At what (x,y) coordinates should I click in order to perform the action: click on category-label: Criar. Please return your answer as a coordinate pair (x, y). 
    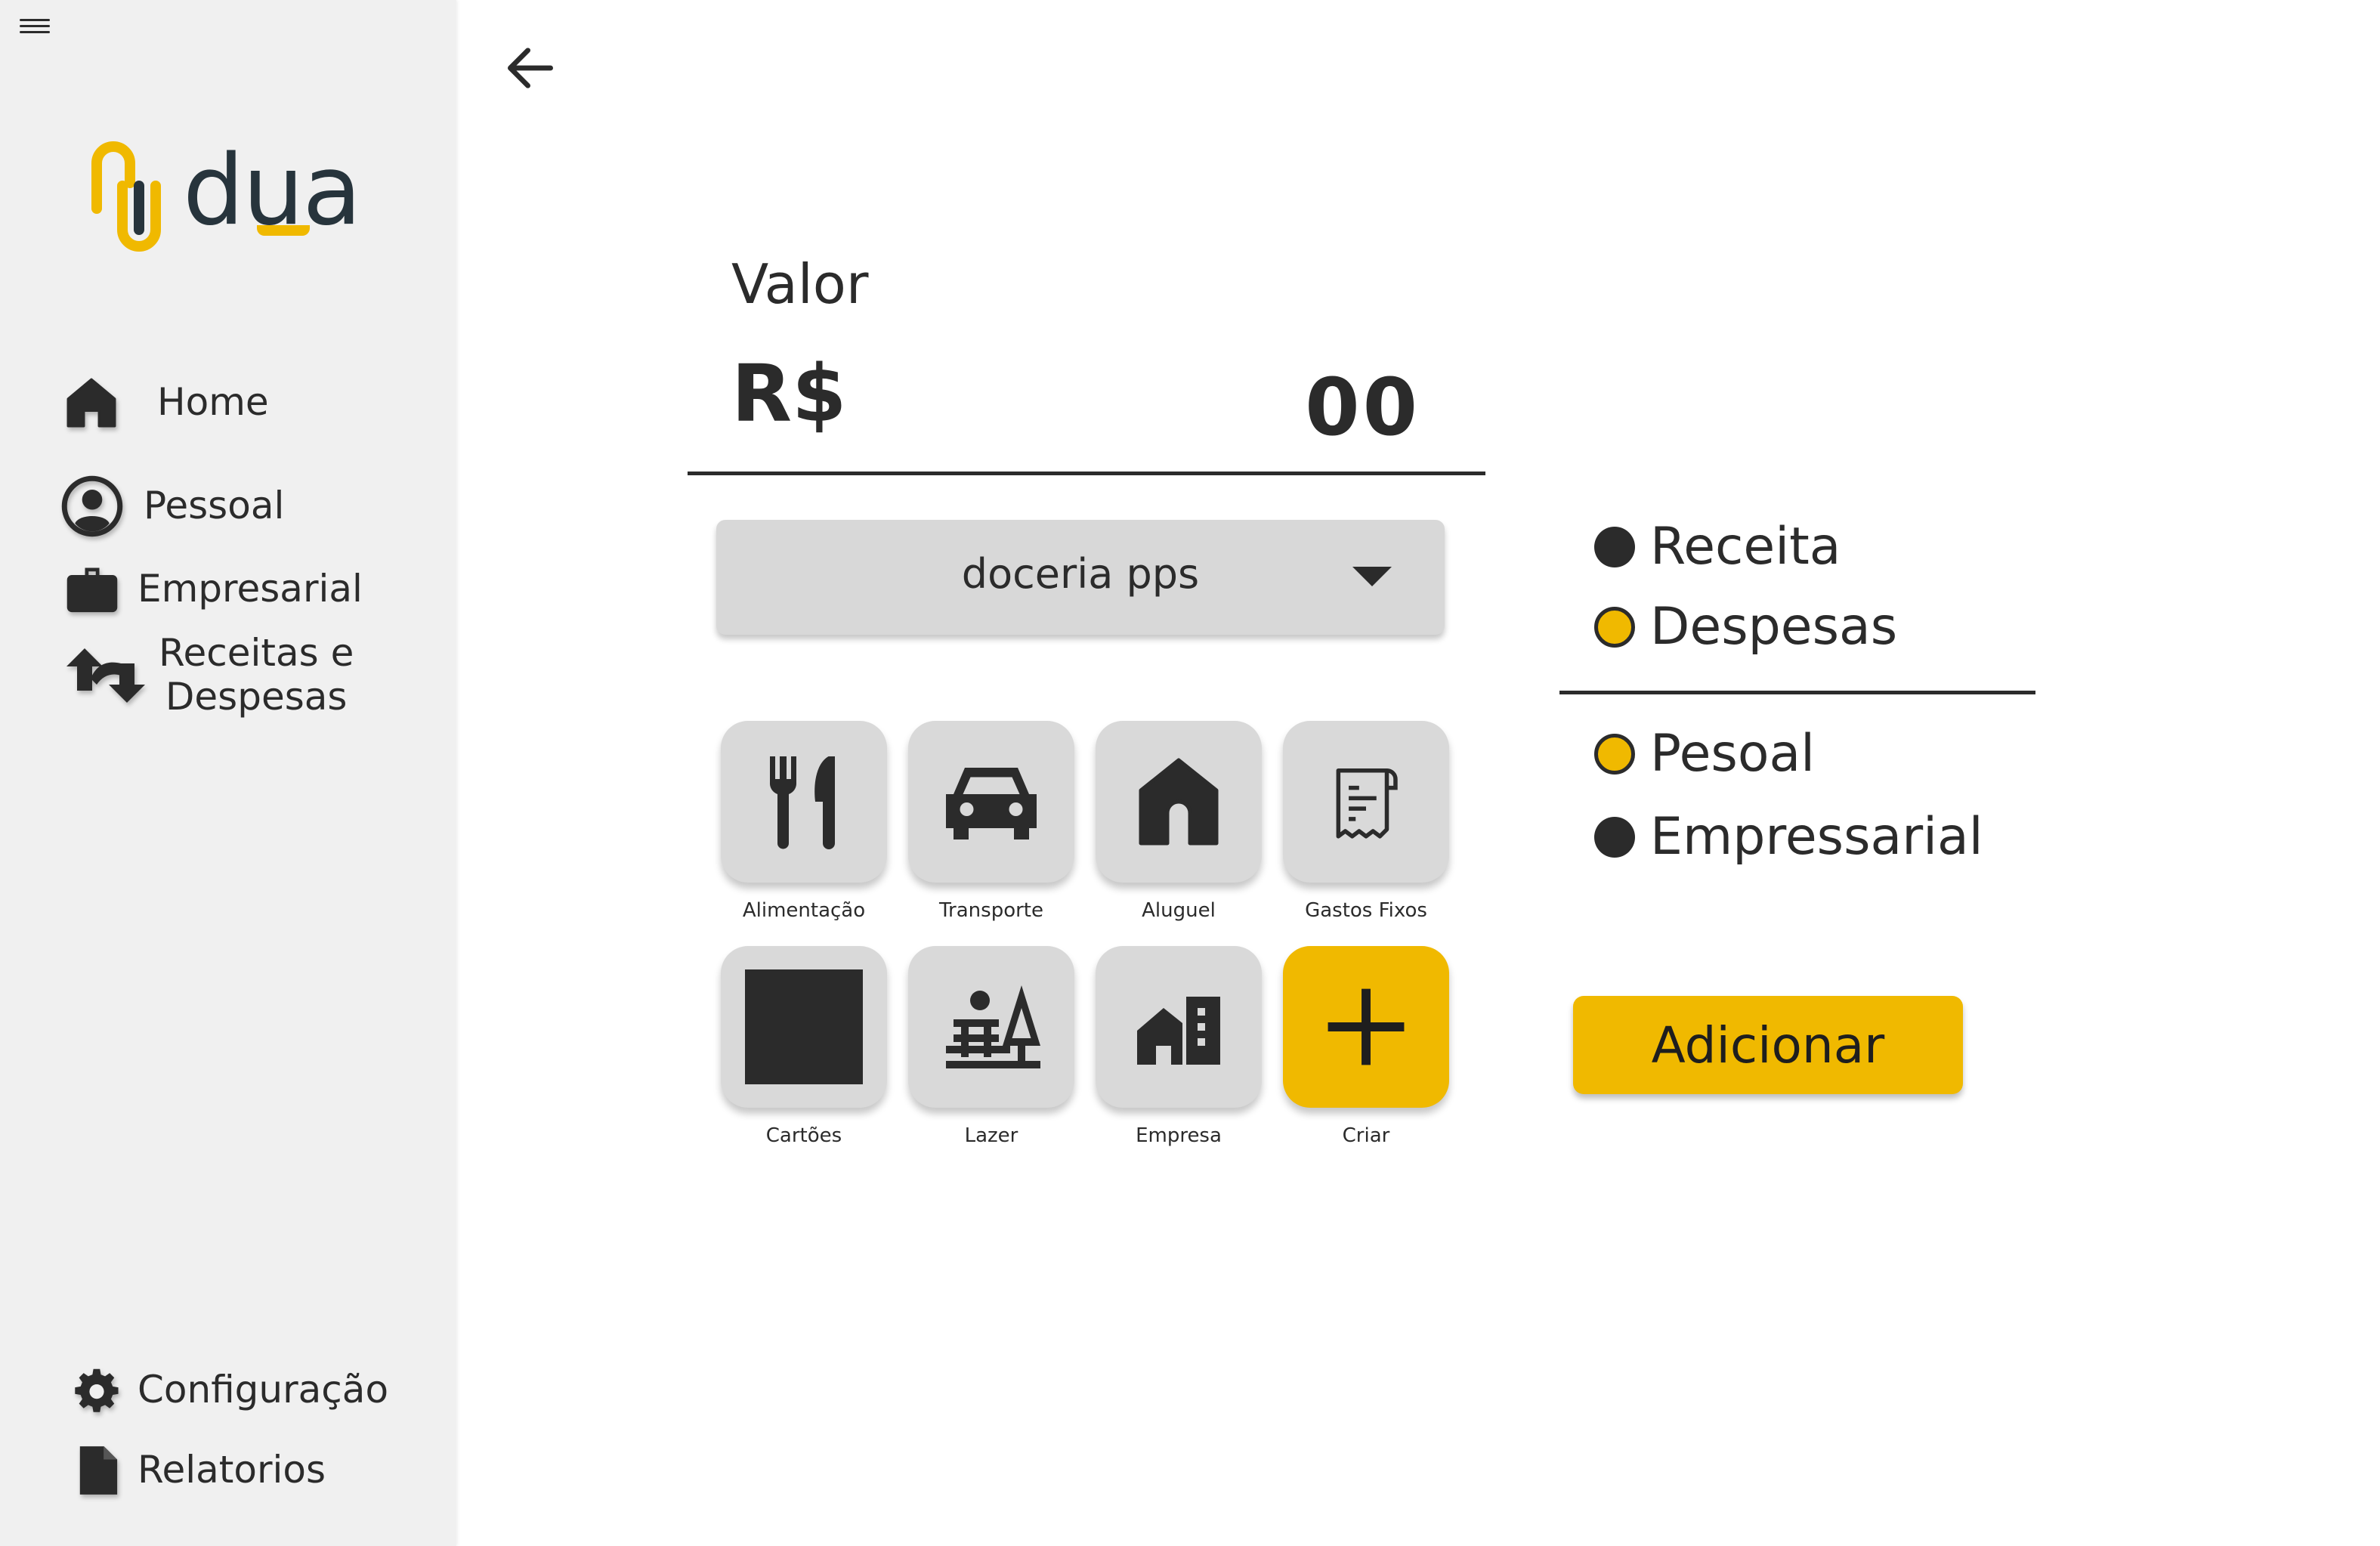
    Looking at the image, I should click on (1366, 1136).